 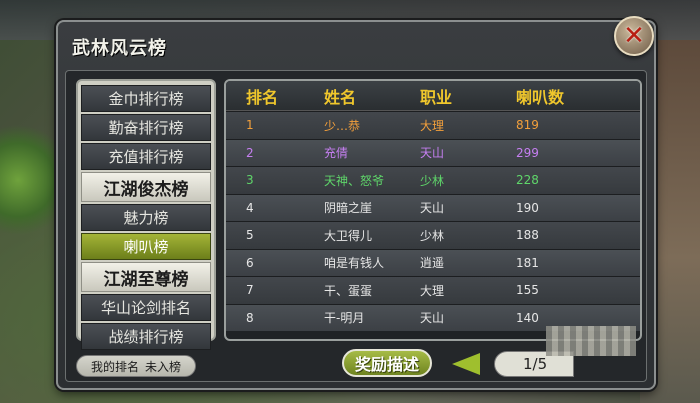 What do you see at coordinates (527, 290) in the screenshot?
I see `cell-count: 155` at bounding box center [527, 290].